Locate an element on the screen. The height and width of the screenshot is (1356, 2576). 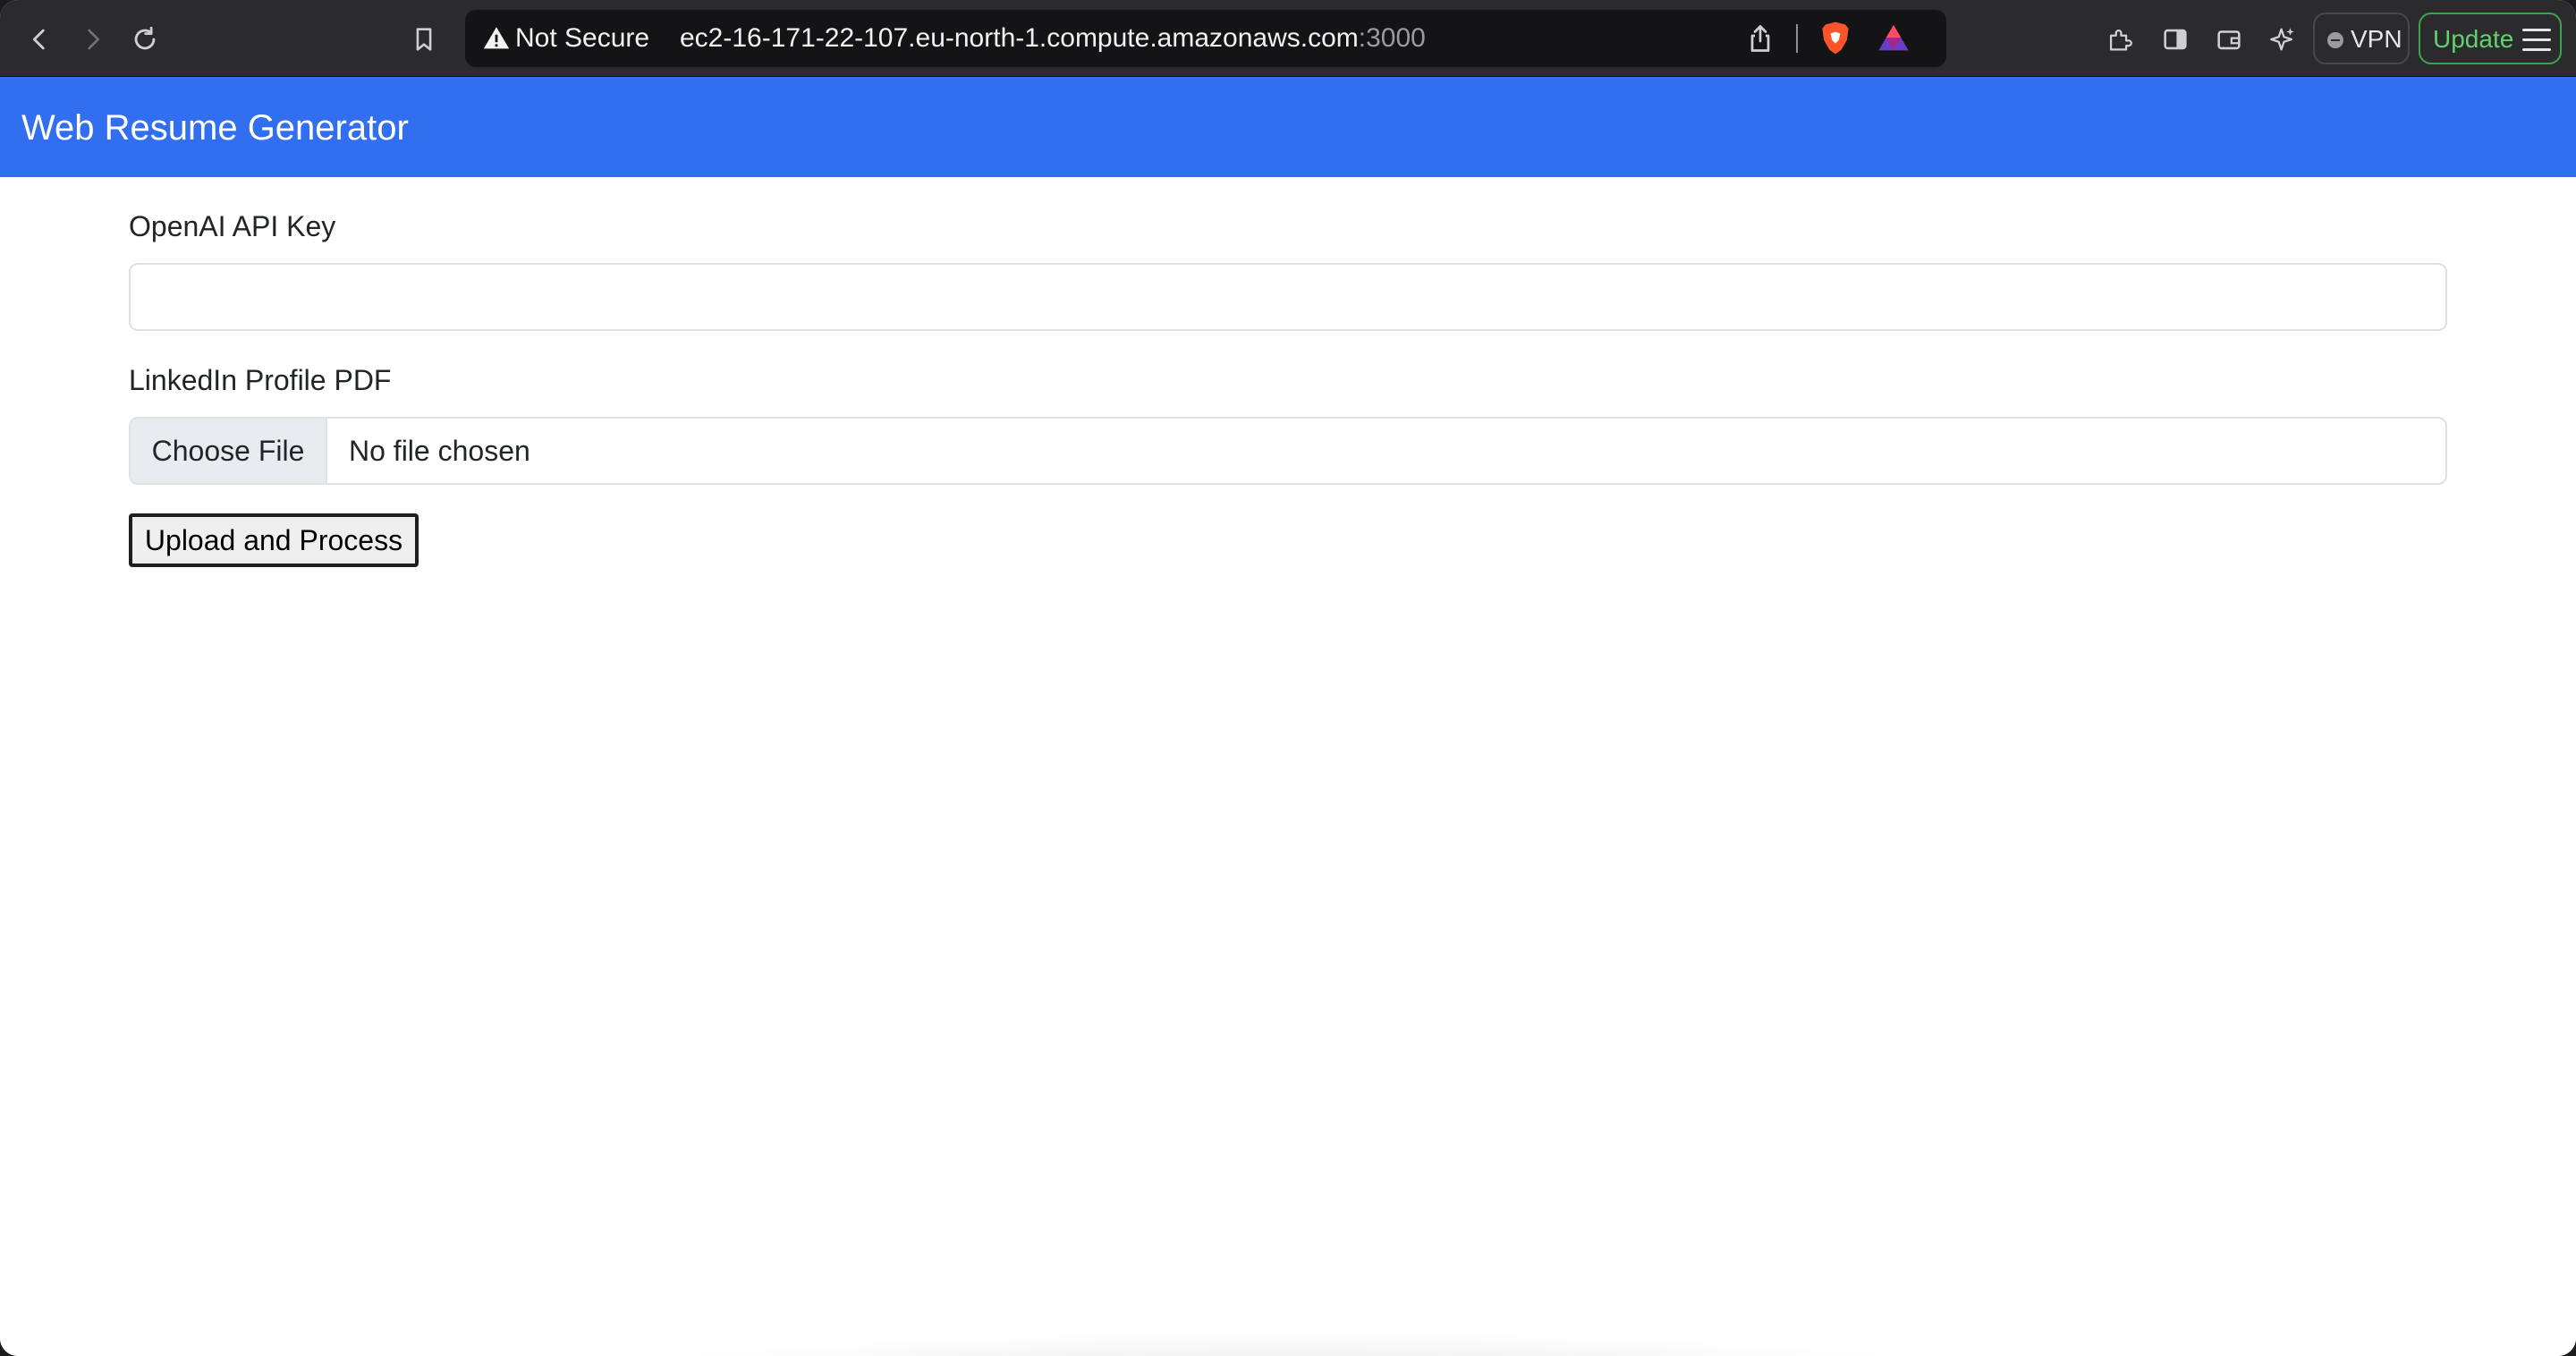
vpn-label: VPN is located at coordinates (2376, 39).